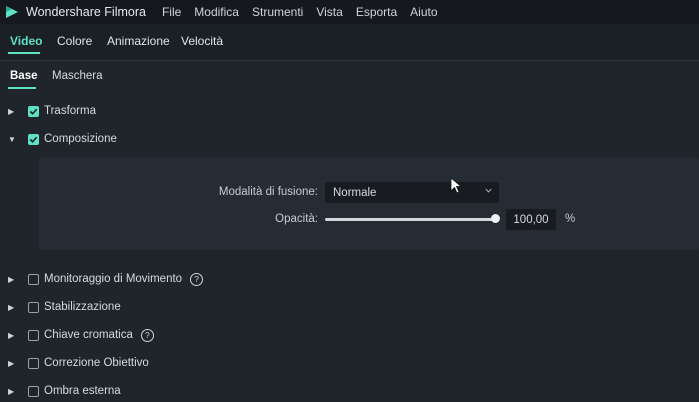 This screenshot has width=699, height=402. Describe the element at coordinates (412, 192) in the screenshot. I see `blend-mode-select: Normale` at that location.